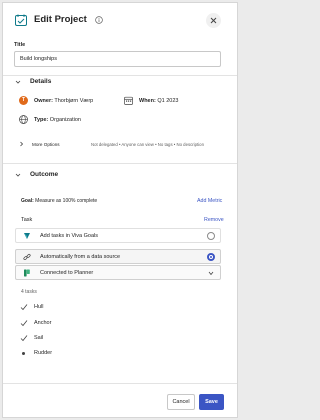  I want to click on goal-value: Measure as 100% complete, so click(66, 201).